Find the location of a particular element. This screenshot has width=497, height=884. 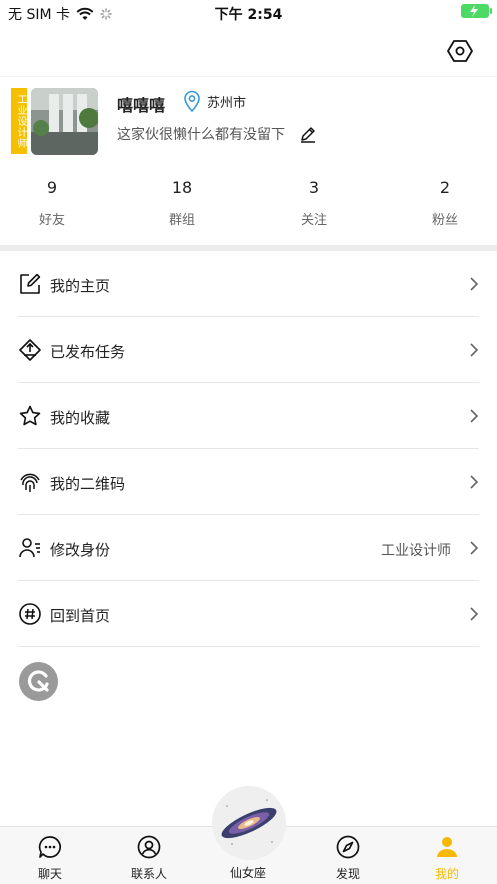

menu-item-back-home: 回到首页 is located at coordinates (248, 614).